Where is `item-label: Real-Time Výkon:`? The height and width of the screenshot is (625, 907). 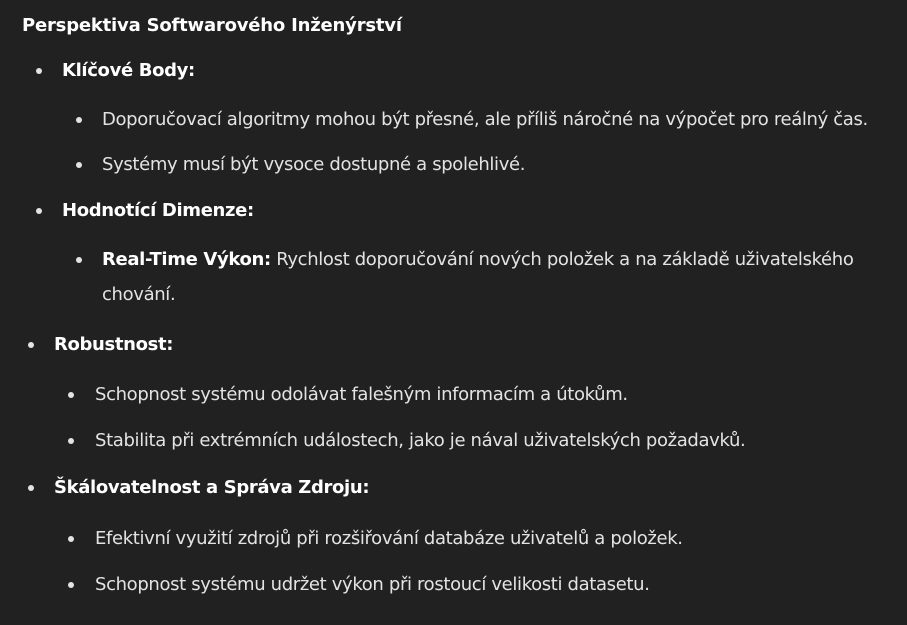
item-label: Real-Time Výkon: is located at coordinates (186, 259).